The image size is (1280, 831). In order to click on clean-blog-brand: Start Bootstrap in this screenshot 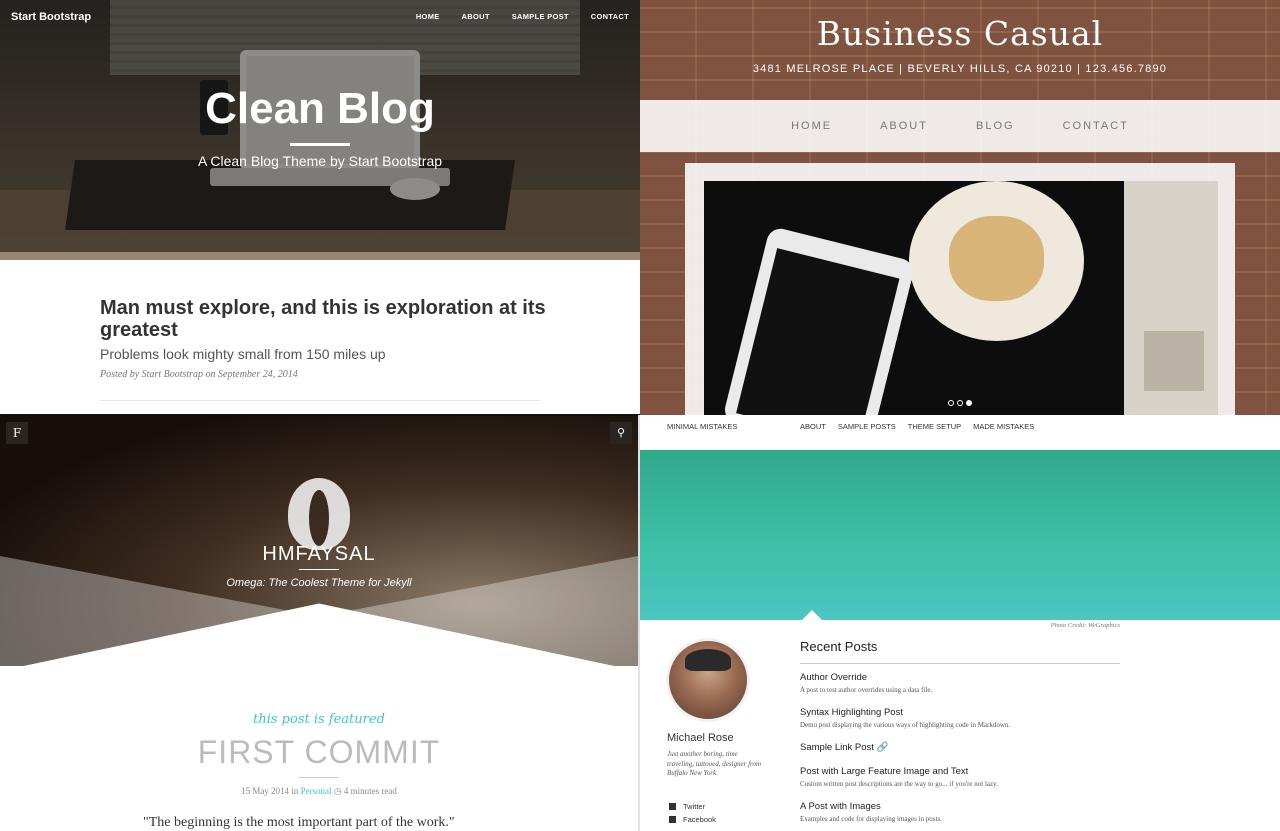, I will do `click(51, 17)`.